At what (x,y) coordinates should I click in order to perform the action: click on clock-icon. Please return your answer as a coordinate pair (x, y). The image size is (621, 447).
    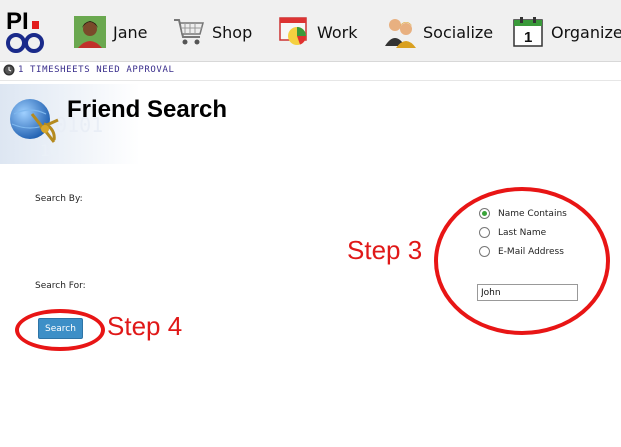
    Looking at the image, I should click on (9, 70).